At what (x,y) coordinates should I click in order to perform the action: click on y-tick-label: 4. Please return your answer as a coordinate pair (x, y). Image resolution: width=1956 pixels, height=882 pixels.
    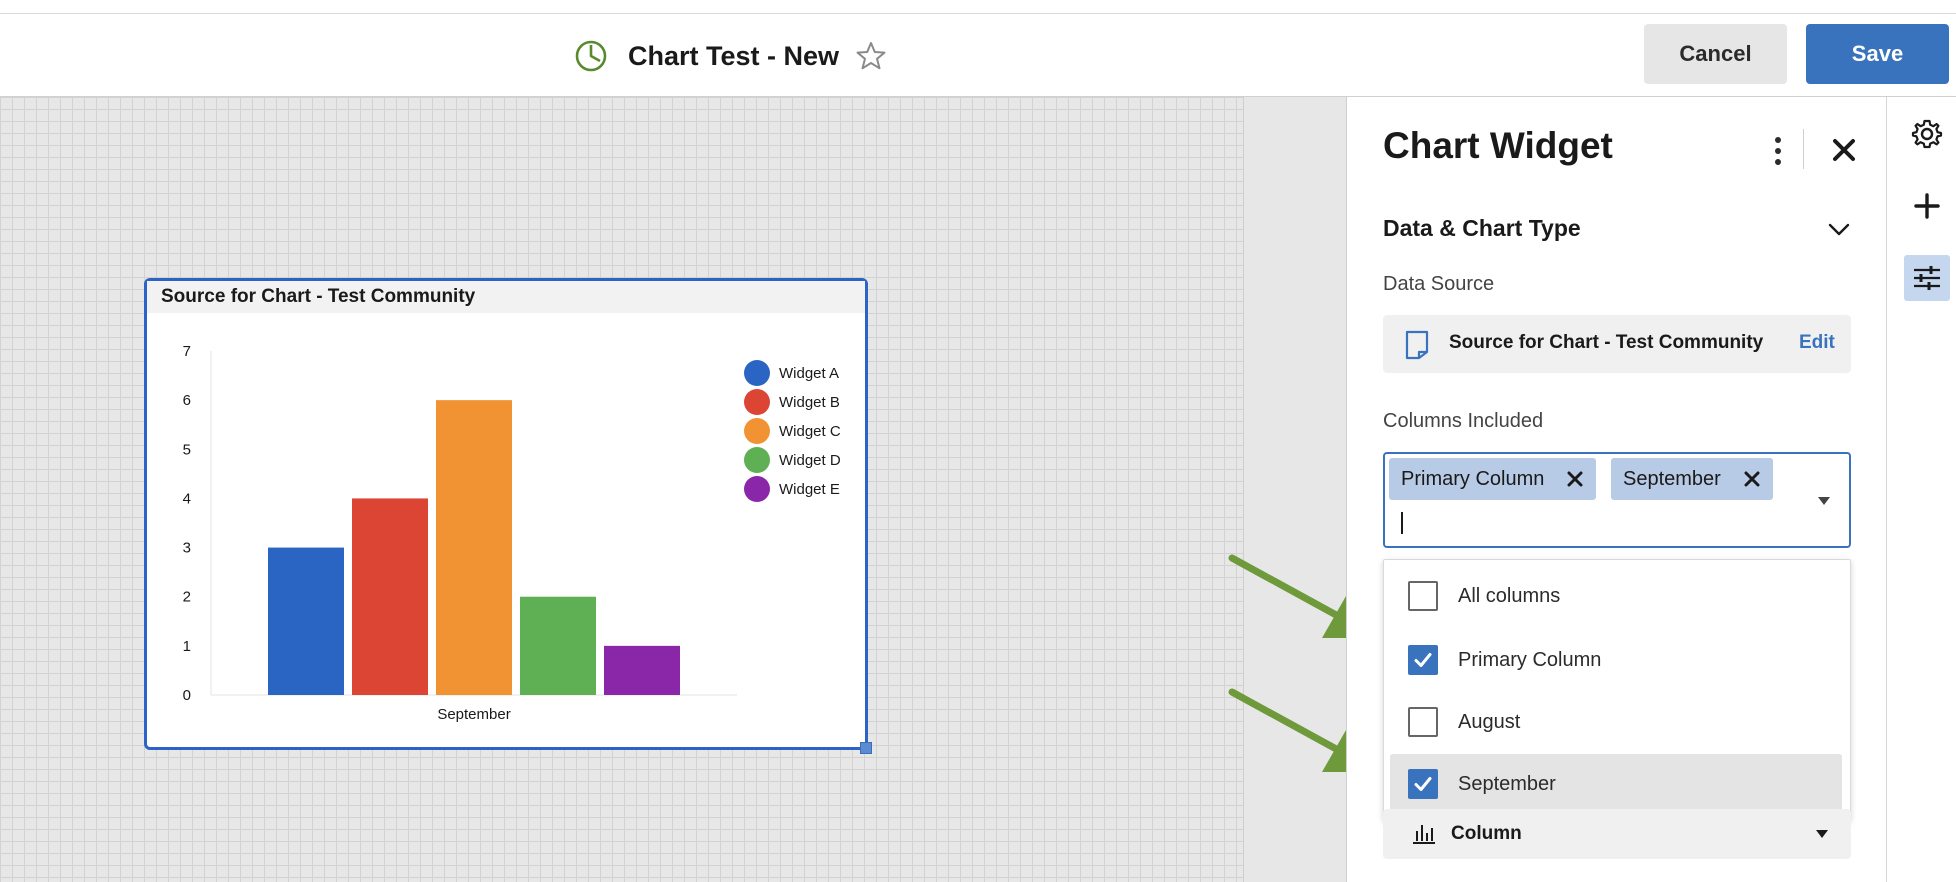
    Looking at the image, I should click on (187, 498).